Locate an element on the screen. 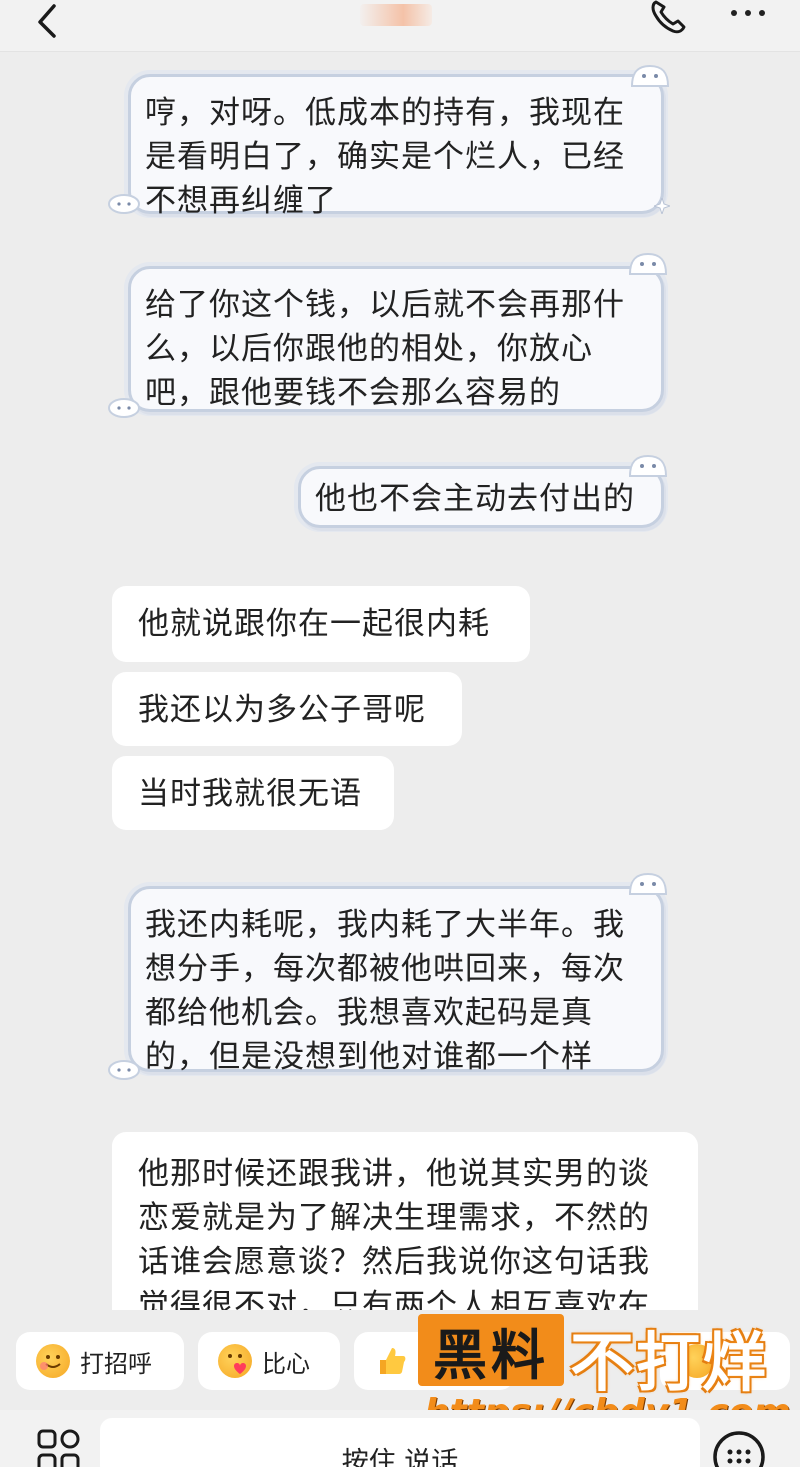 Image resolution: width=800 pixels, height=1467 pixels. phone-icon is located at coordinates (668, 18).